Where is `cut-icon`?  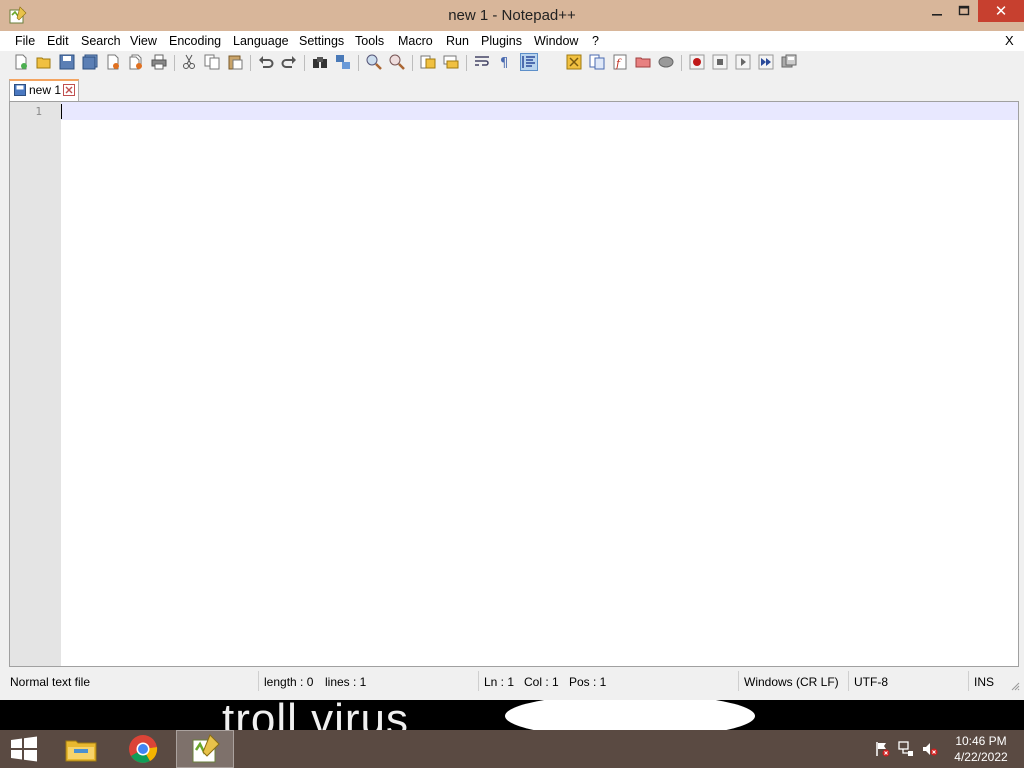
cut-icon is located at coordinates (189, 62).